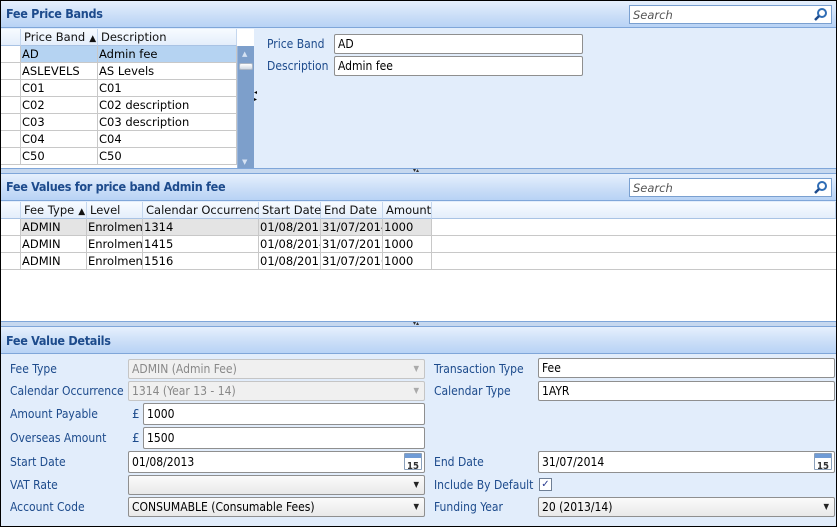 This screenshot has width=837, height=527. I want to click on start-date-cell: 01/08/2013, so click(290, 227).